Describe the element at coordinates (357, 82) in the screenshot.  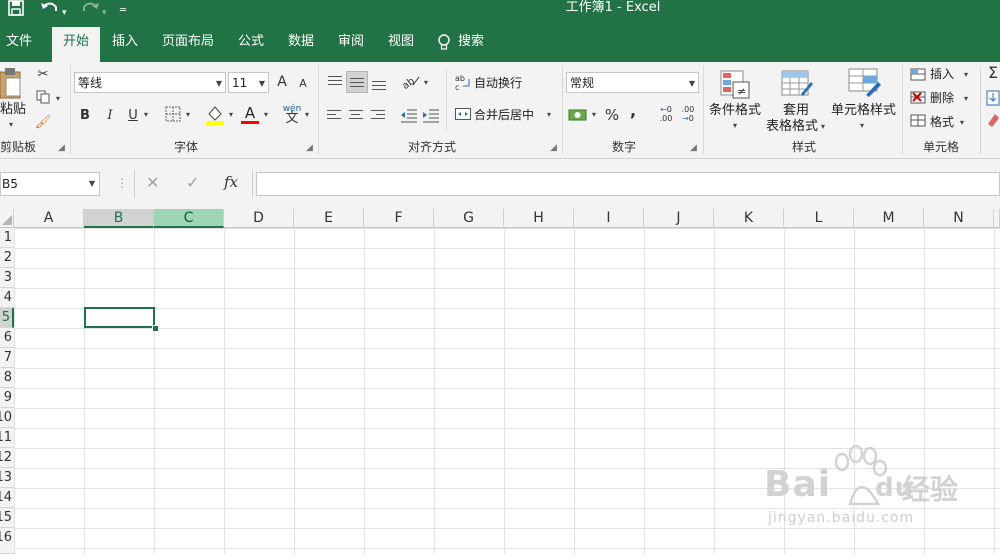
I see `align-middle-icon` at that location.